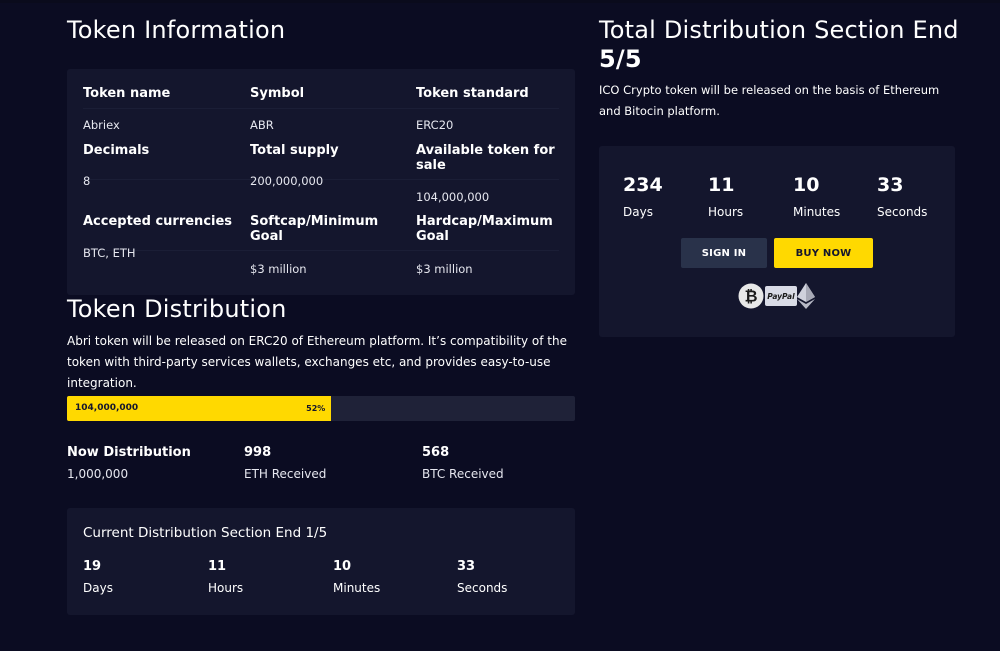 The image size is (1000, 651). Describe the element at coordinates (294, 150) in the screenshot. I see `field-label: Total supply` at that location.